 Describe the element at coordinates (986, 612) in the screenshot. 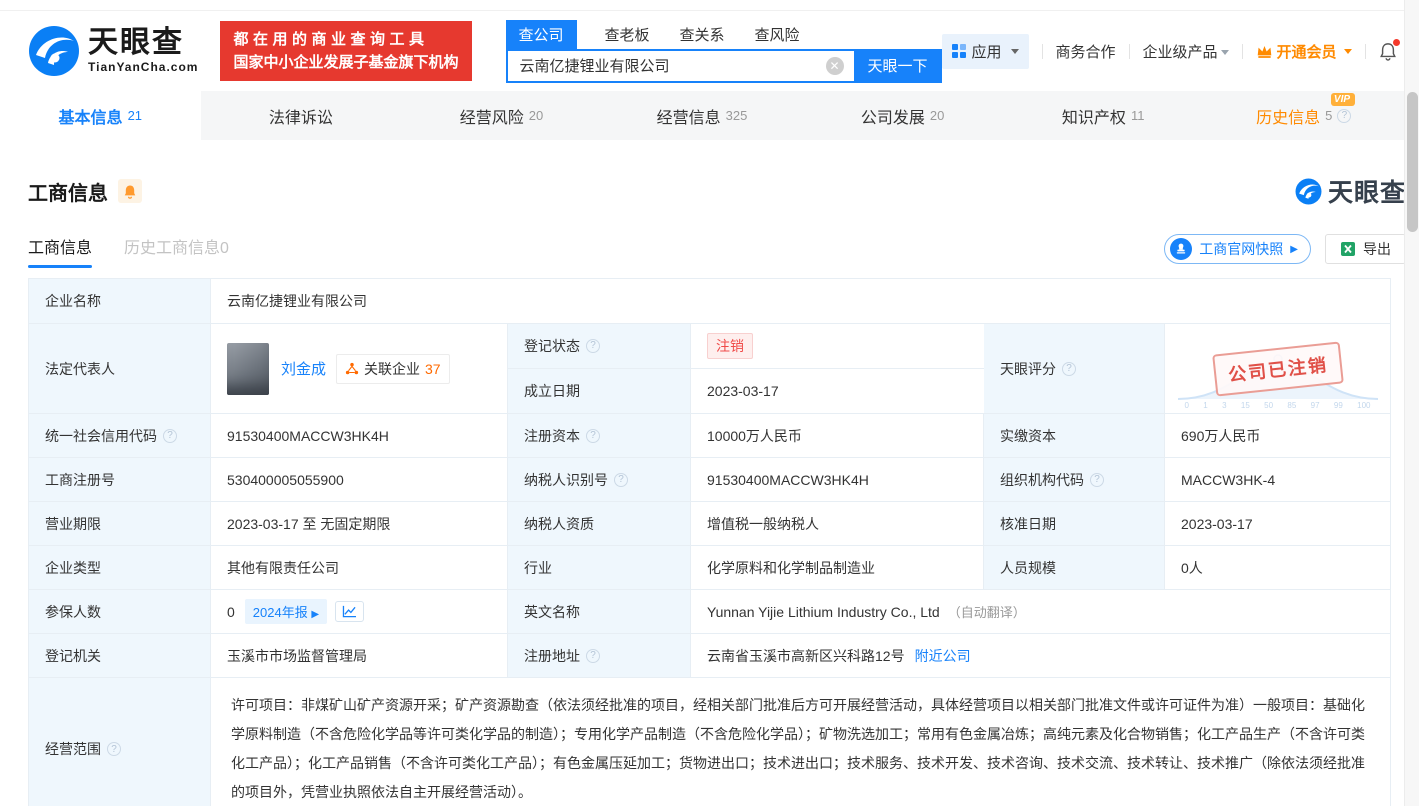

I see `auto-translate-note: （自动翻译）` at that location.